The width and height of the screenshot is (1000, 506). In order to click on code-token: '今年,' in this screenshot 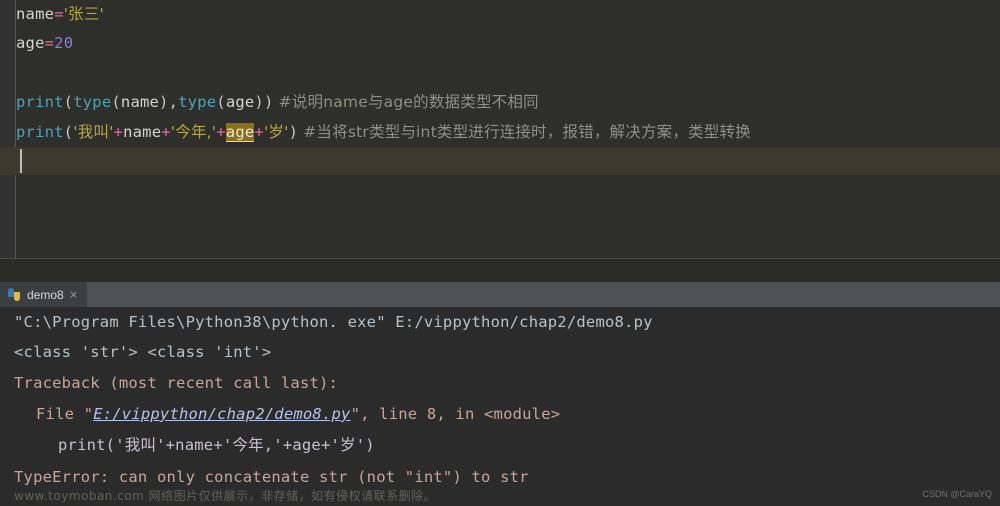, I will do `click(193, 132)`.